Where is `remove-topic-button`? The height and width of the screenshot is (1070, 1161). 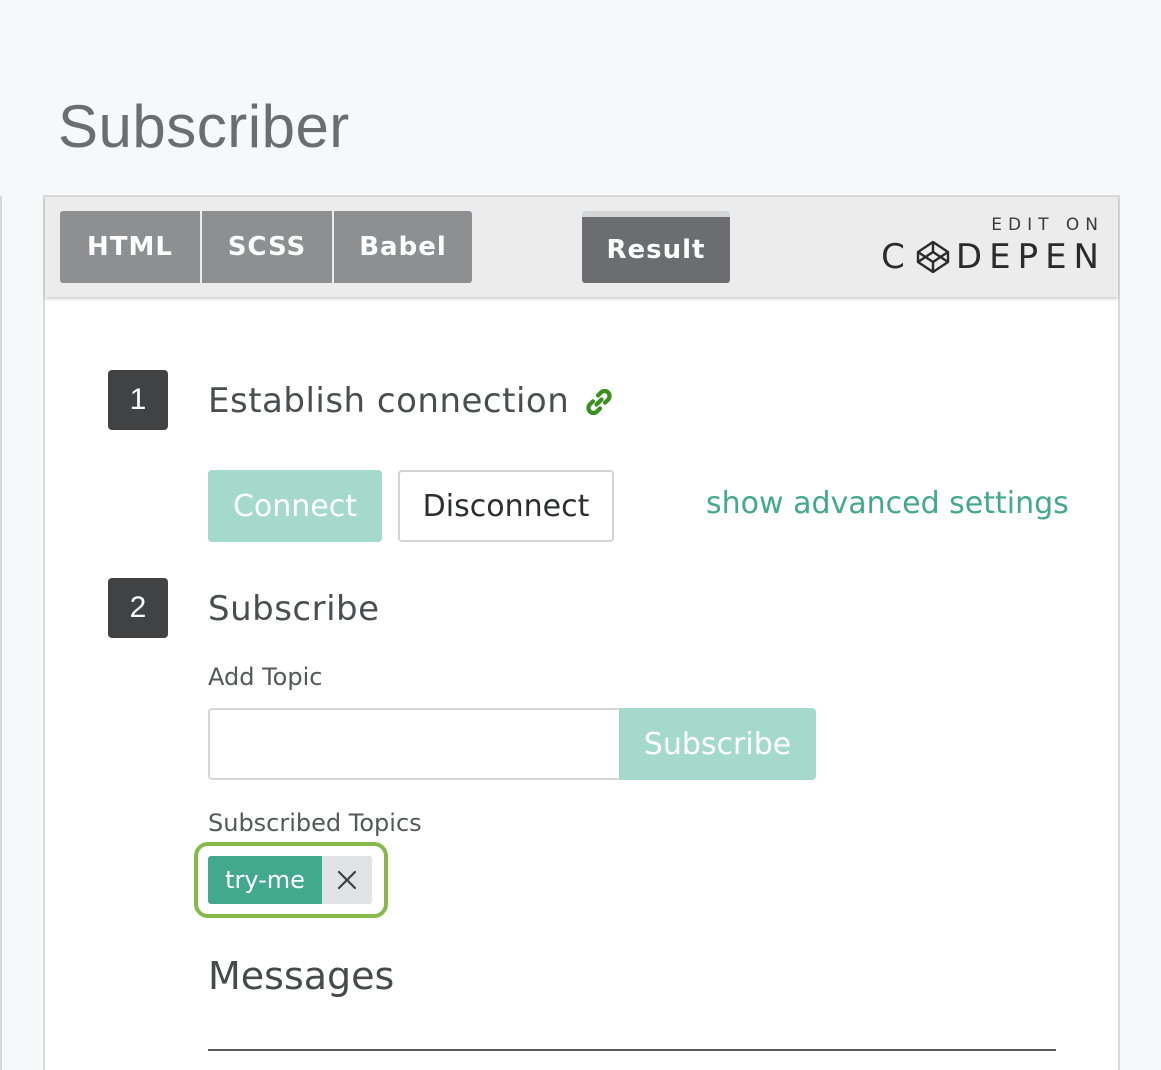 remove-topic-button is located at coordinates (347, 880).